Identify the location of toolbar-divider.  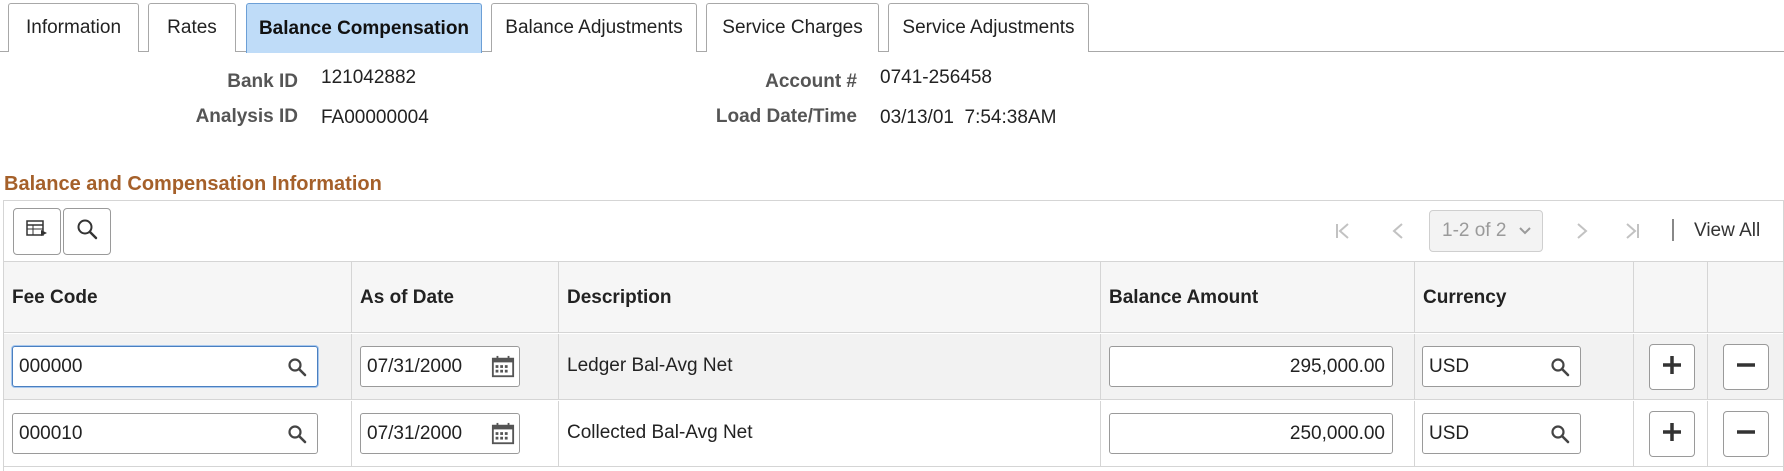
(1673, 230).